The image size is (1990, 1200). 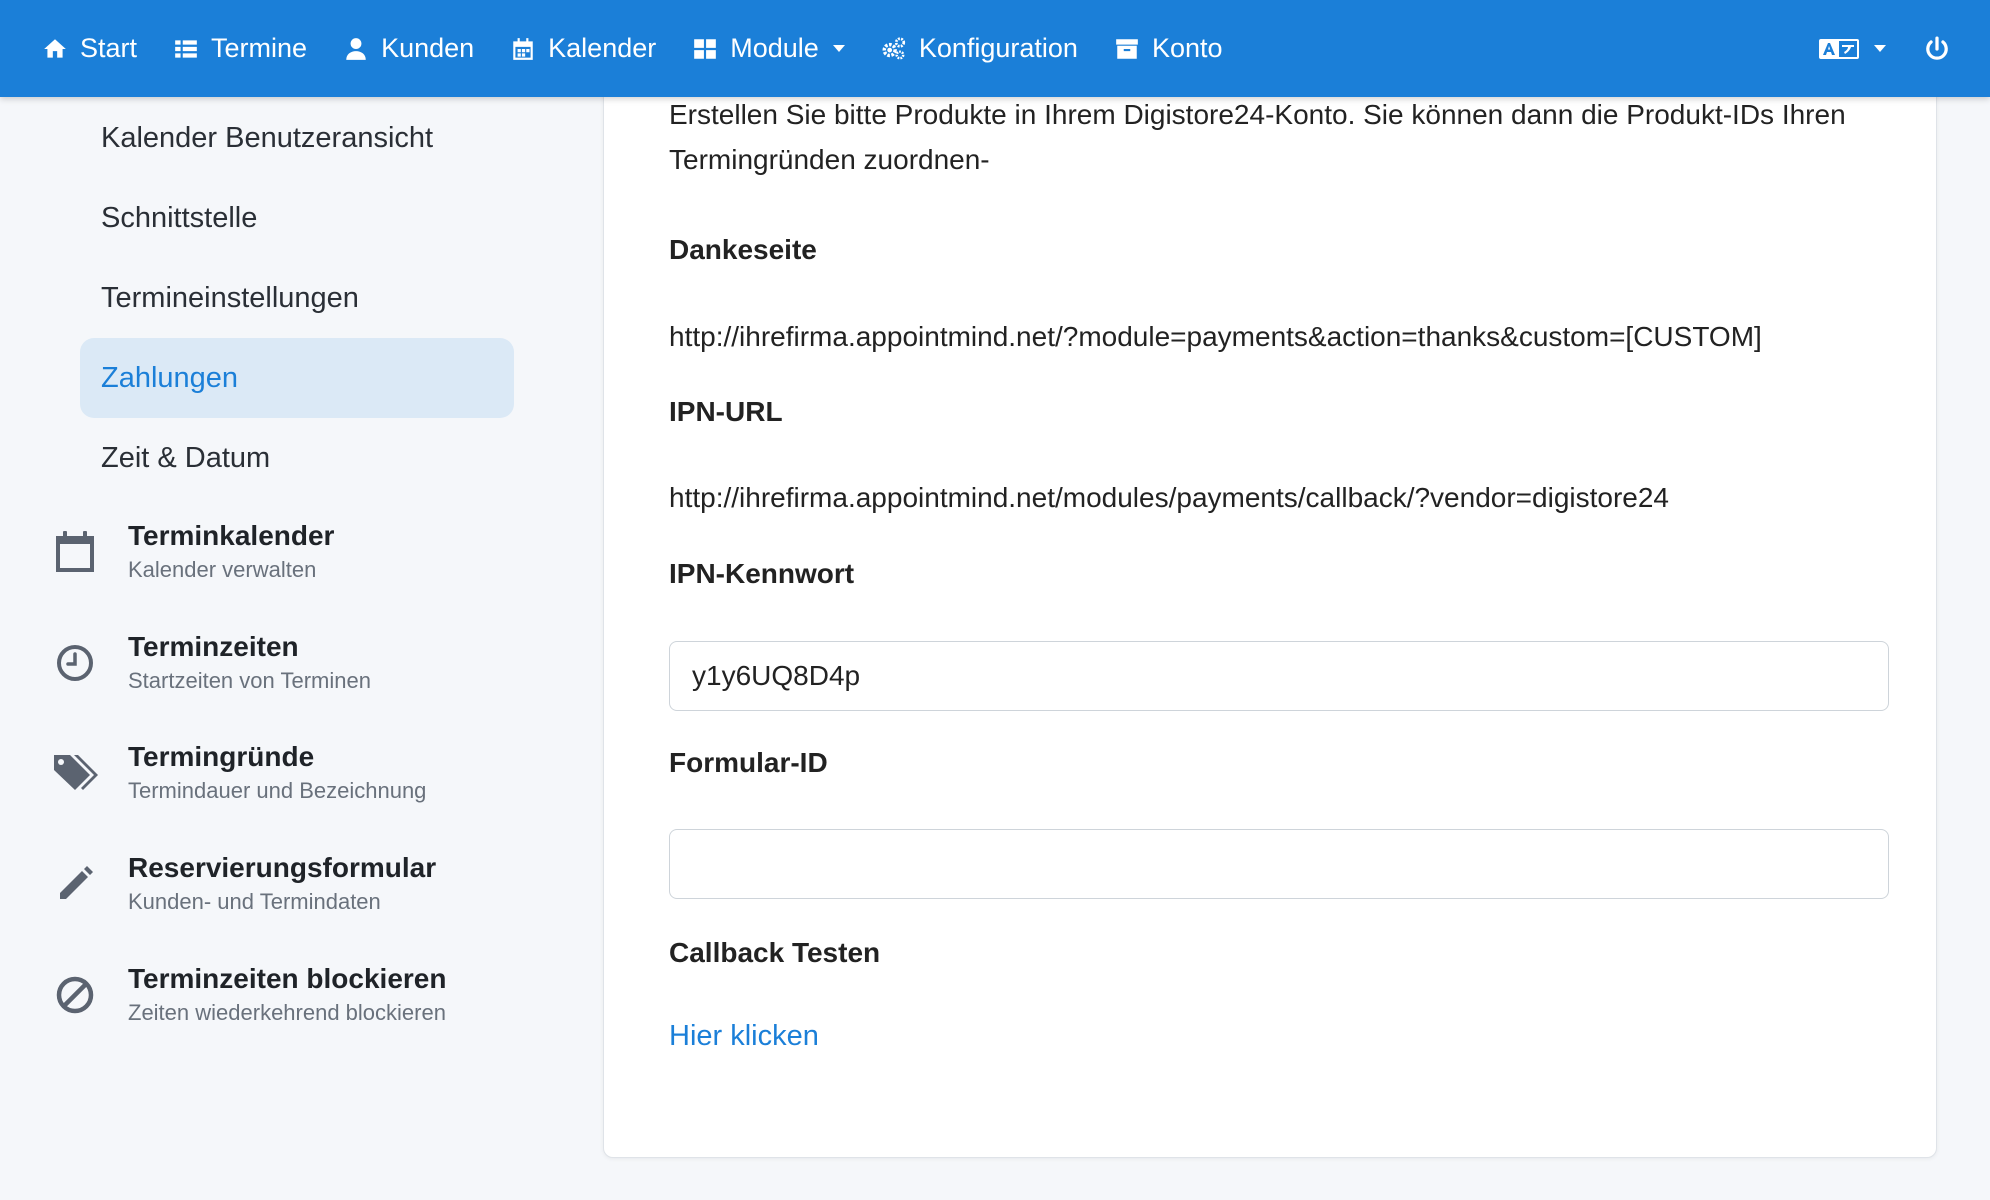 I want to click on nav-konfiguration: Konfiguration, so click(x=979, y=48).